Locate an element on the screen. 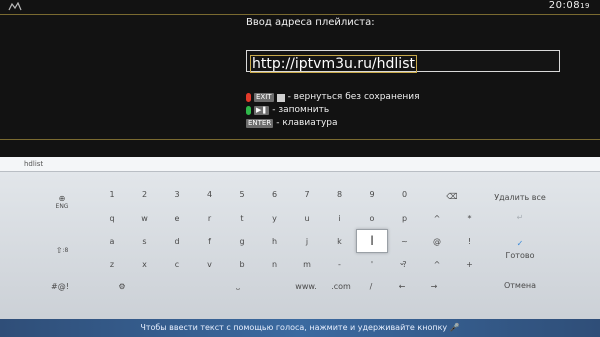  key-row1-7: i is located at coordinates (340, 218).